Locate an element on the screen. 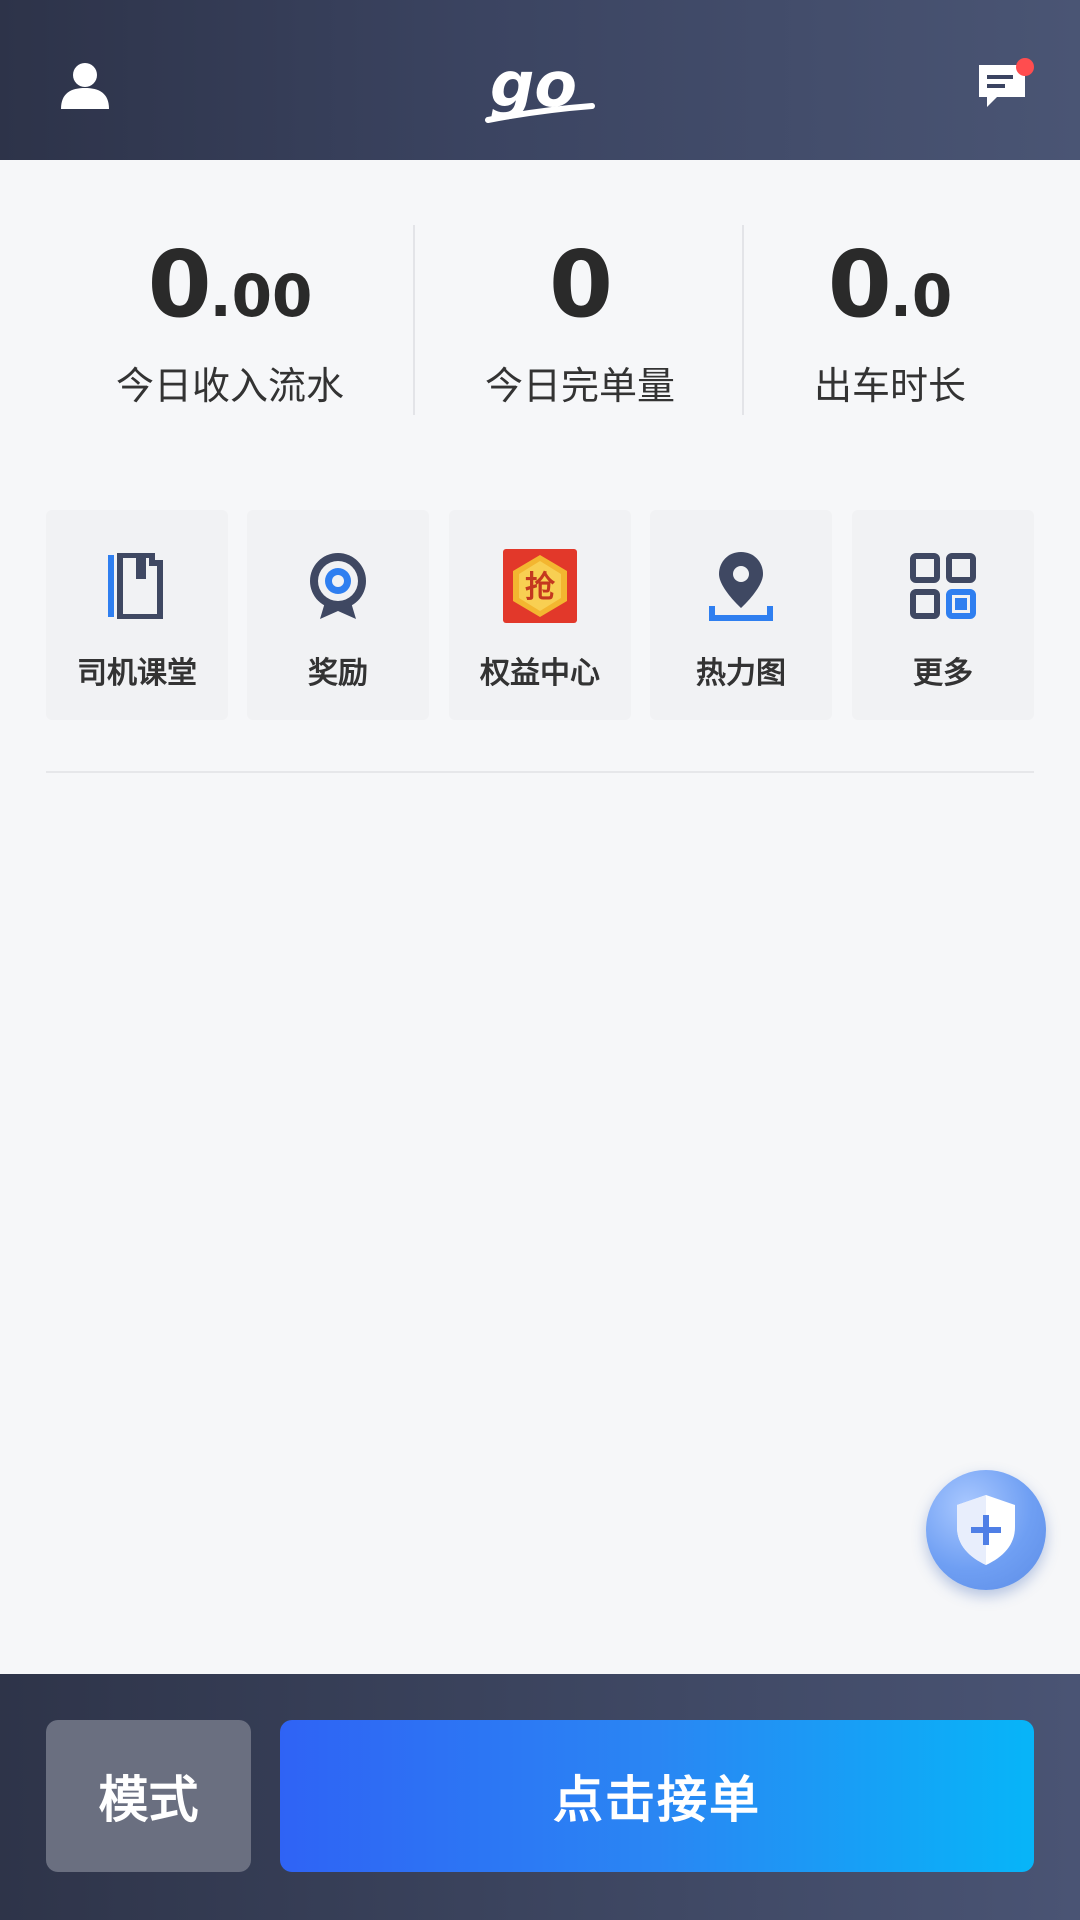 This screenshot has height=1920, width=1080. bottom-bar: 模式 点击接单 is located at coordinates (540, 1797).